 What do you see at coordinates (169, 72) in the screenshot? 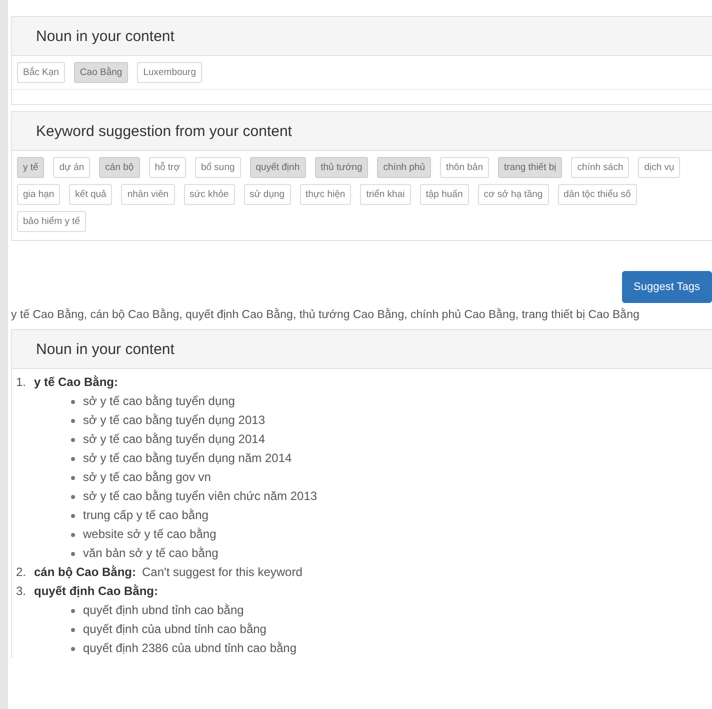
I see `tag-chip: Luxembourg` at bounding box center [169, 72].